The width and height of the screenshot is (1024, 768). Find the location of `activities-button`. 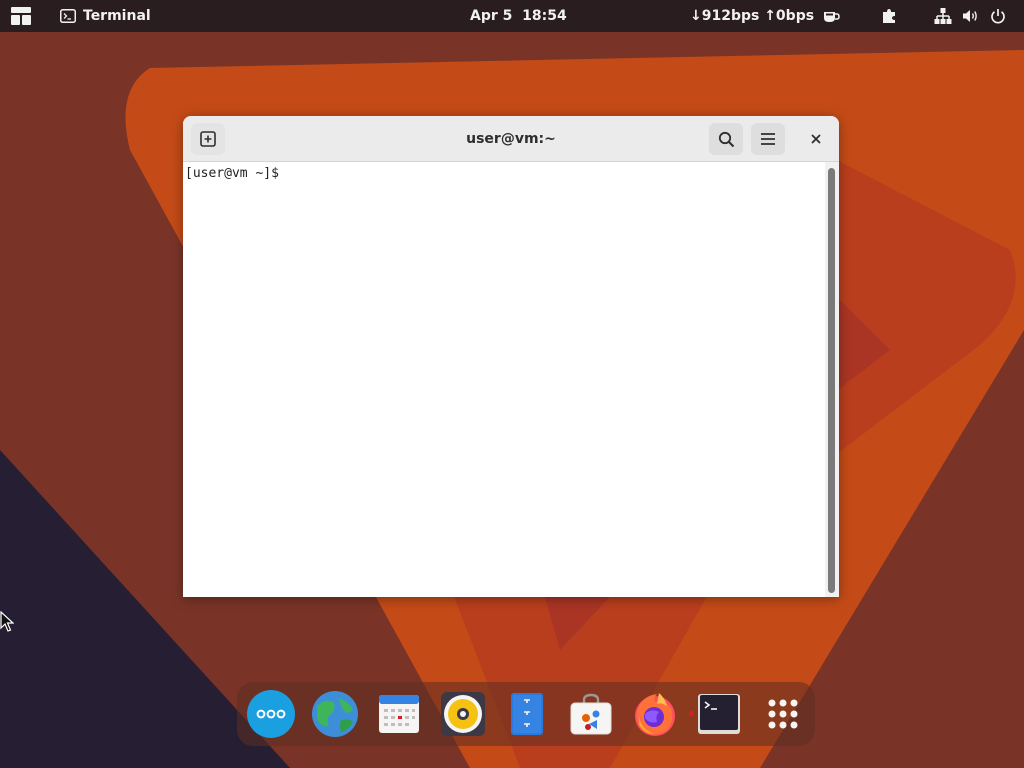

activities-button is located at coordinates (21, 16).